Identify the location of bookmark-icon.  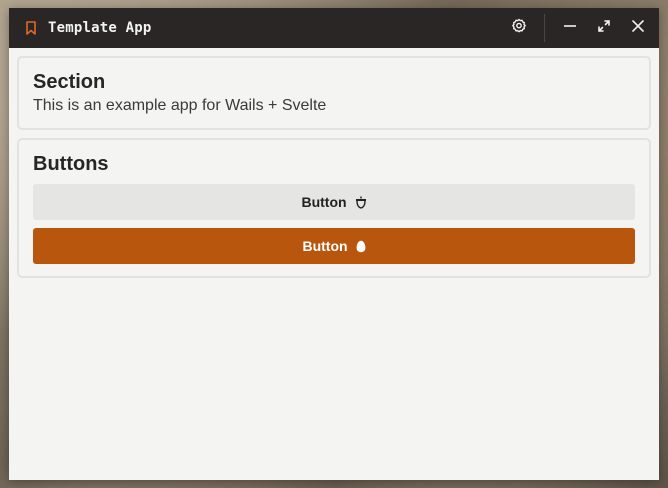
(31, 28).